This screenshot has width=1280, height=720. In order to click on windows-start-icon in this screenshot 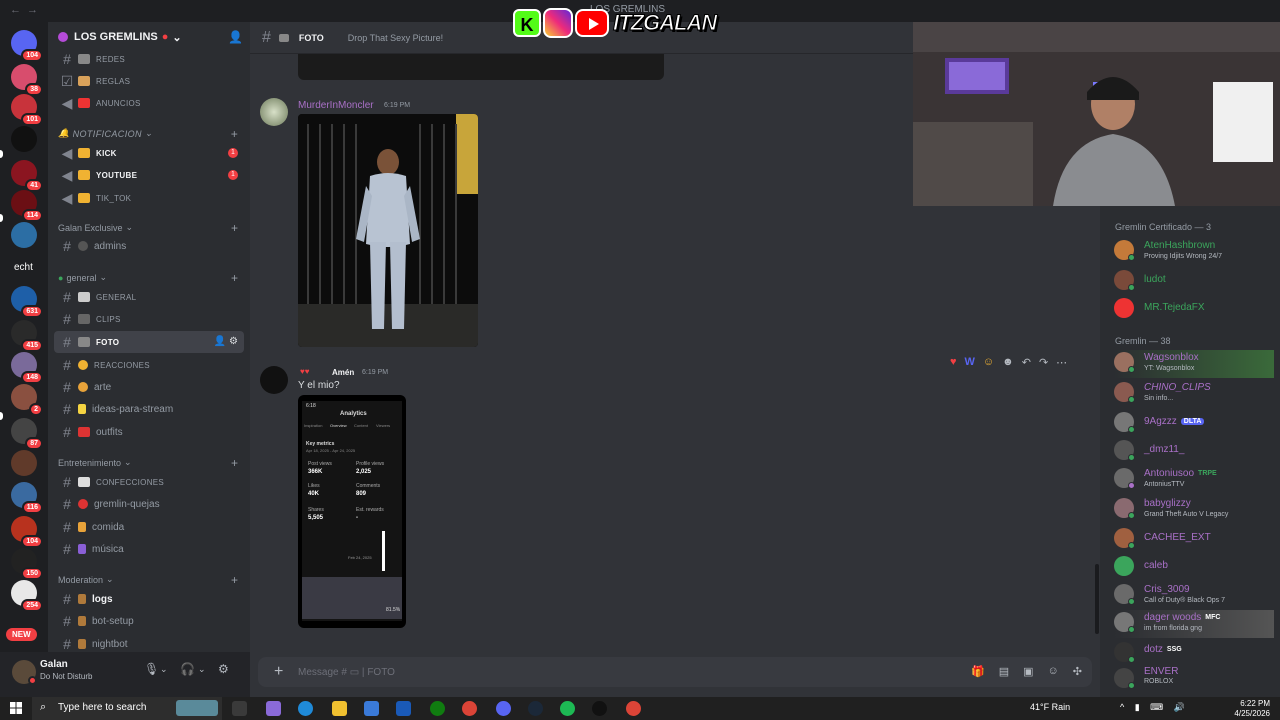, I will do `click(16, 708)`.